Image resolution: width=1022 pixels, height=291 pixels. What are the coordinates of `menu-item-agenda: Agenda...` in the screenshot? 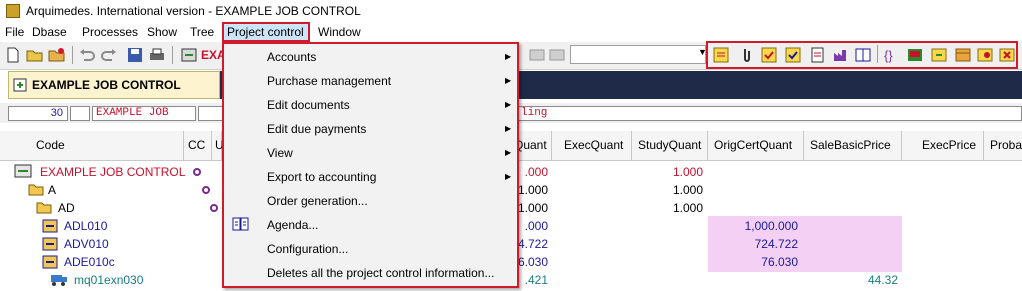 It's located at (292, 225).